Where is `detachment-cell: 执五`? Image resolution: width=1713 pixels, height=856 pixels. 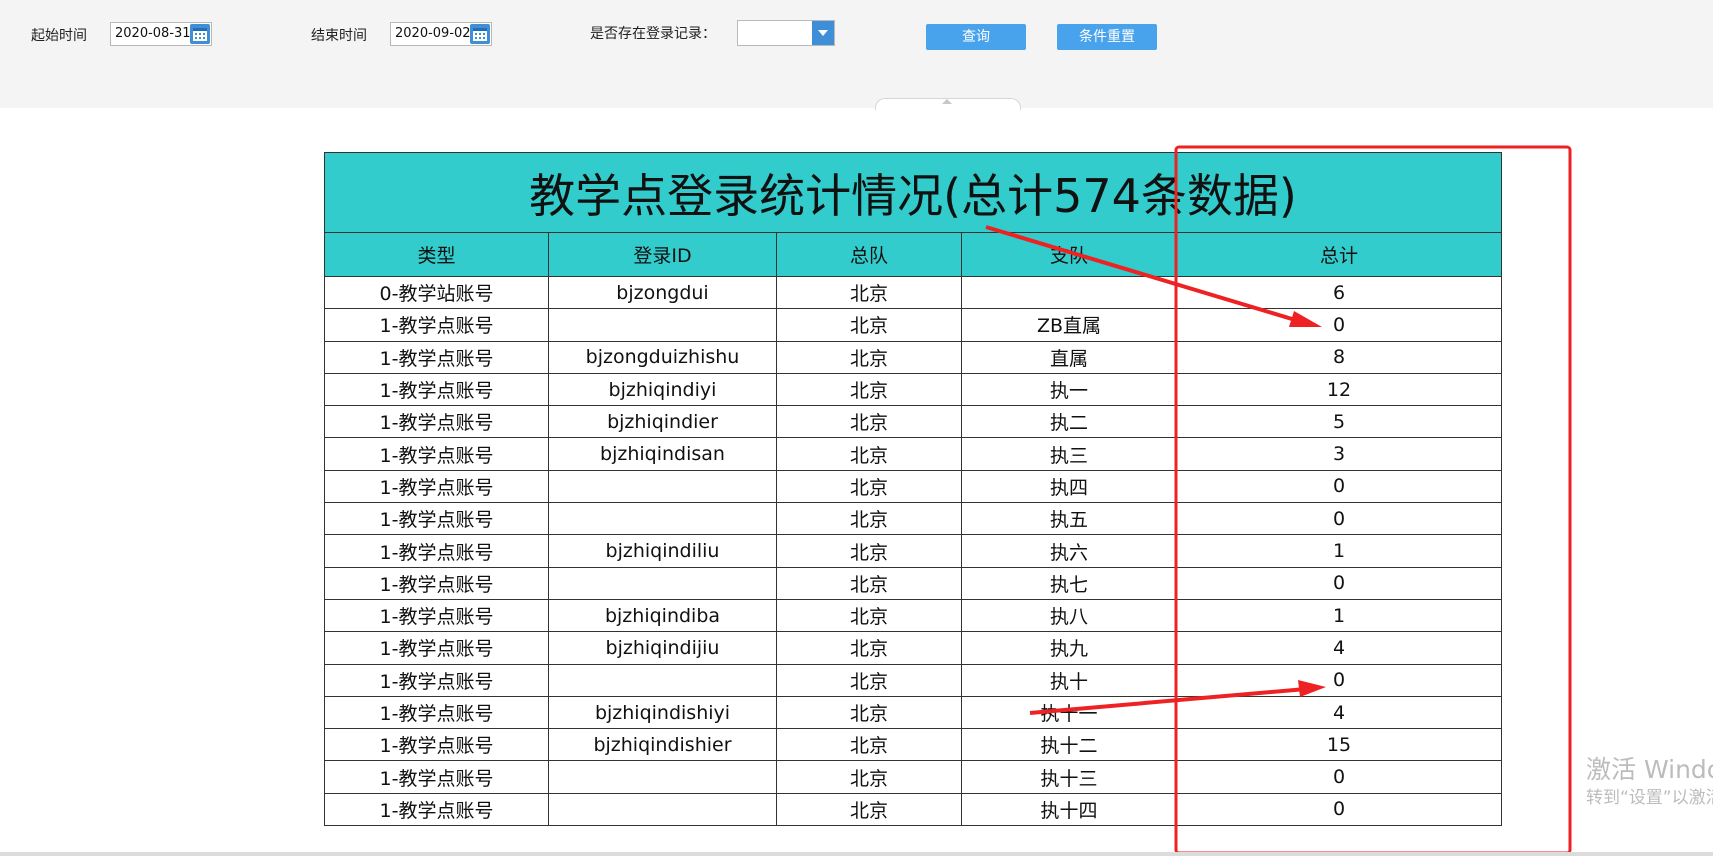 detachment-cell: 执五 is located at coordinates (1069, 519).